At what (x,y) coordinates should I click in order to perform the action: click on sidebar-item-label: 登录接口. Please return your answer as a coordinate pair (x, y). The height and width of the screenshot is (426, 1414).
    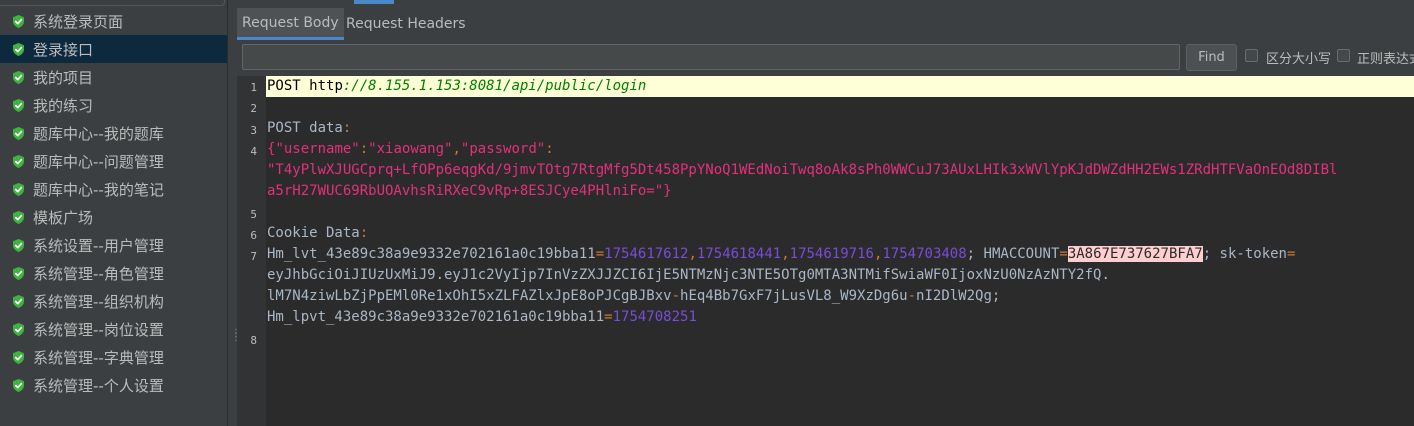
    Looking at the image, I should click on (63, 49).